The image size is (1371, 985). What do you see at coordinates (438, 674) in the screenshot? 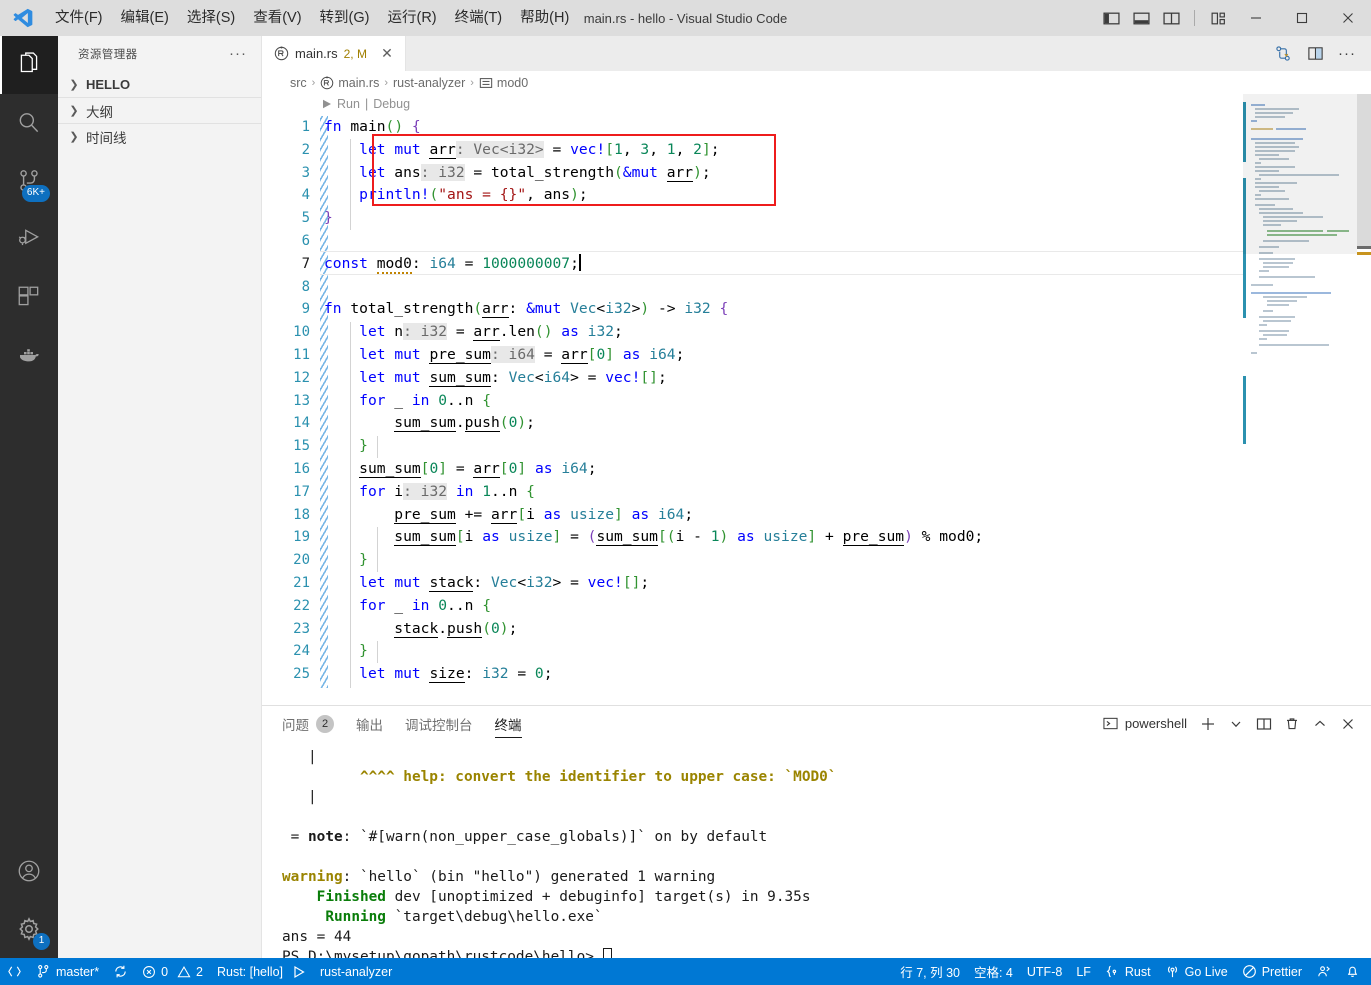
I see `code-line-25: let mut size: i32 = 0;` at bounding box center [438, 674].